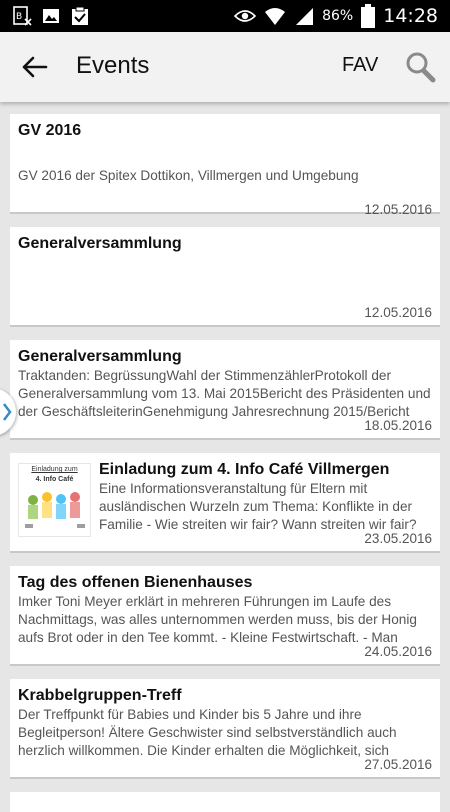 This screenshot has height=812, width=450. Describe the element at coordinates (54, 469) in the screenshot. I see `thumbnail-heading: Einladung zum` at that location.